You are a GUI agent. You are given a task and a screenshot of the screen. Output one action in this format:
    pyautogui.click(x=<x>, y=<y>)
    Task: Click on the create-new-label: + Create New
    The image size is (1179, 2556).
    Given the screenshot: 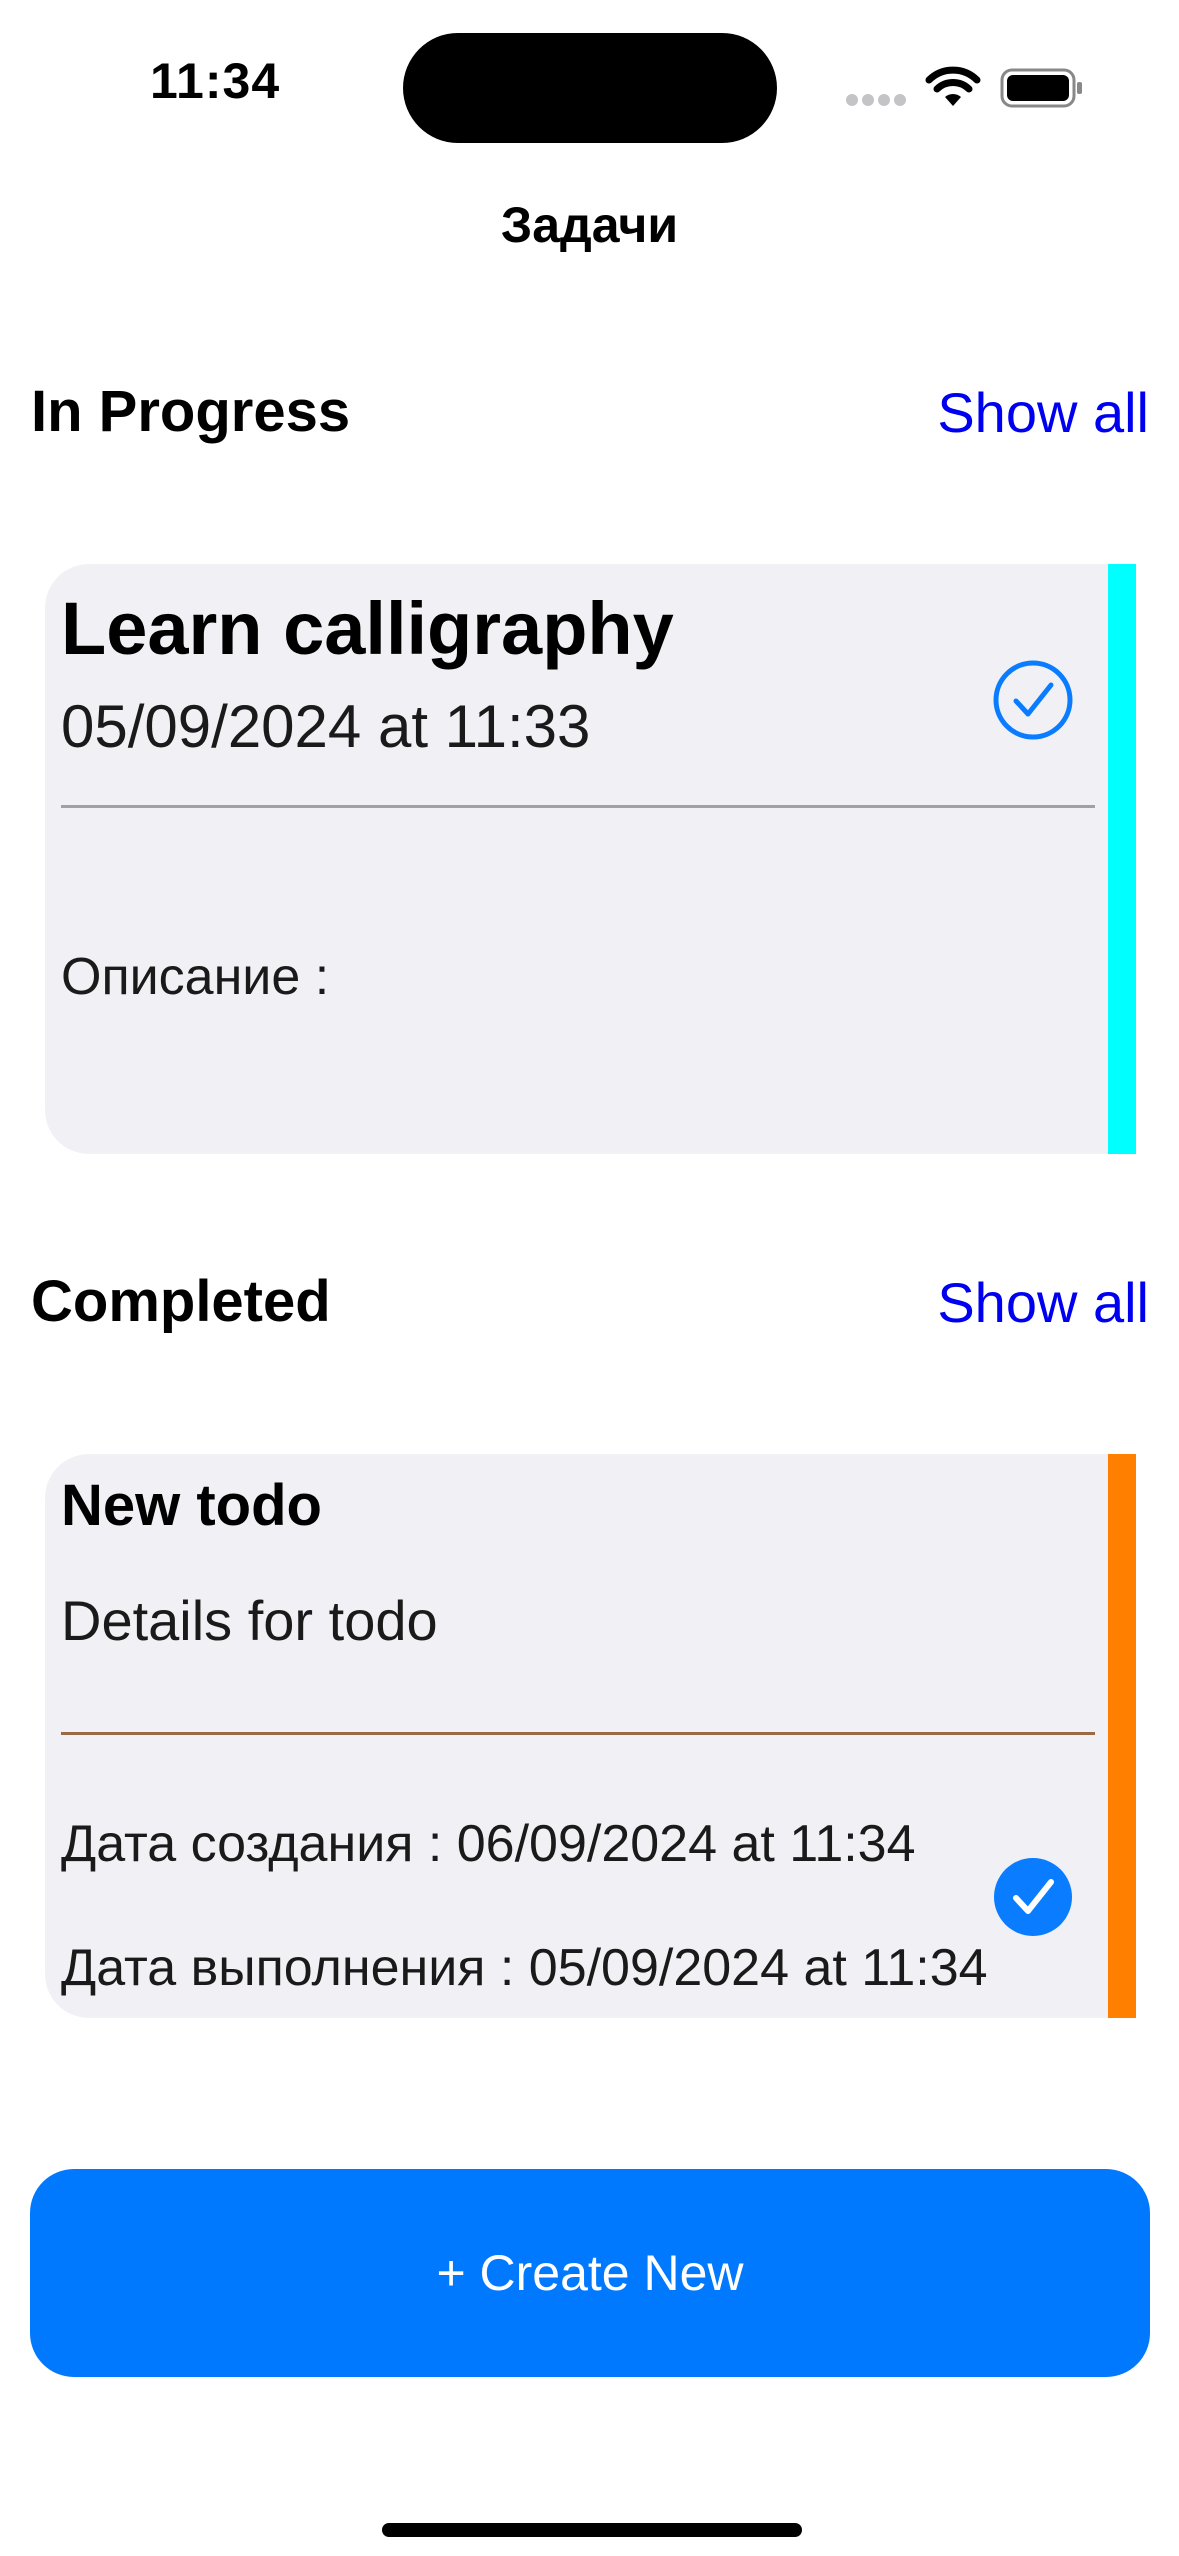 What is the action you would take?
    pyautogui.click(x=590, y=2273)
    